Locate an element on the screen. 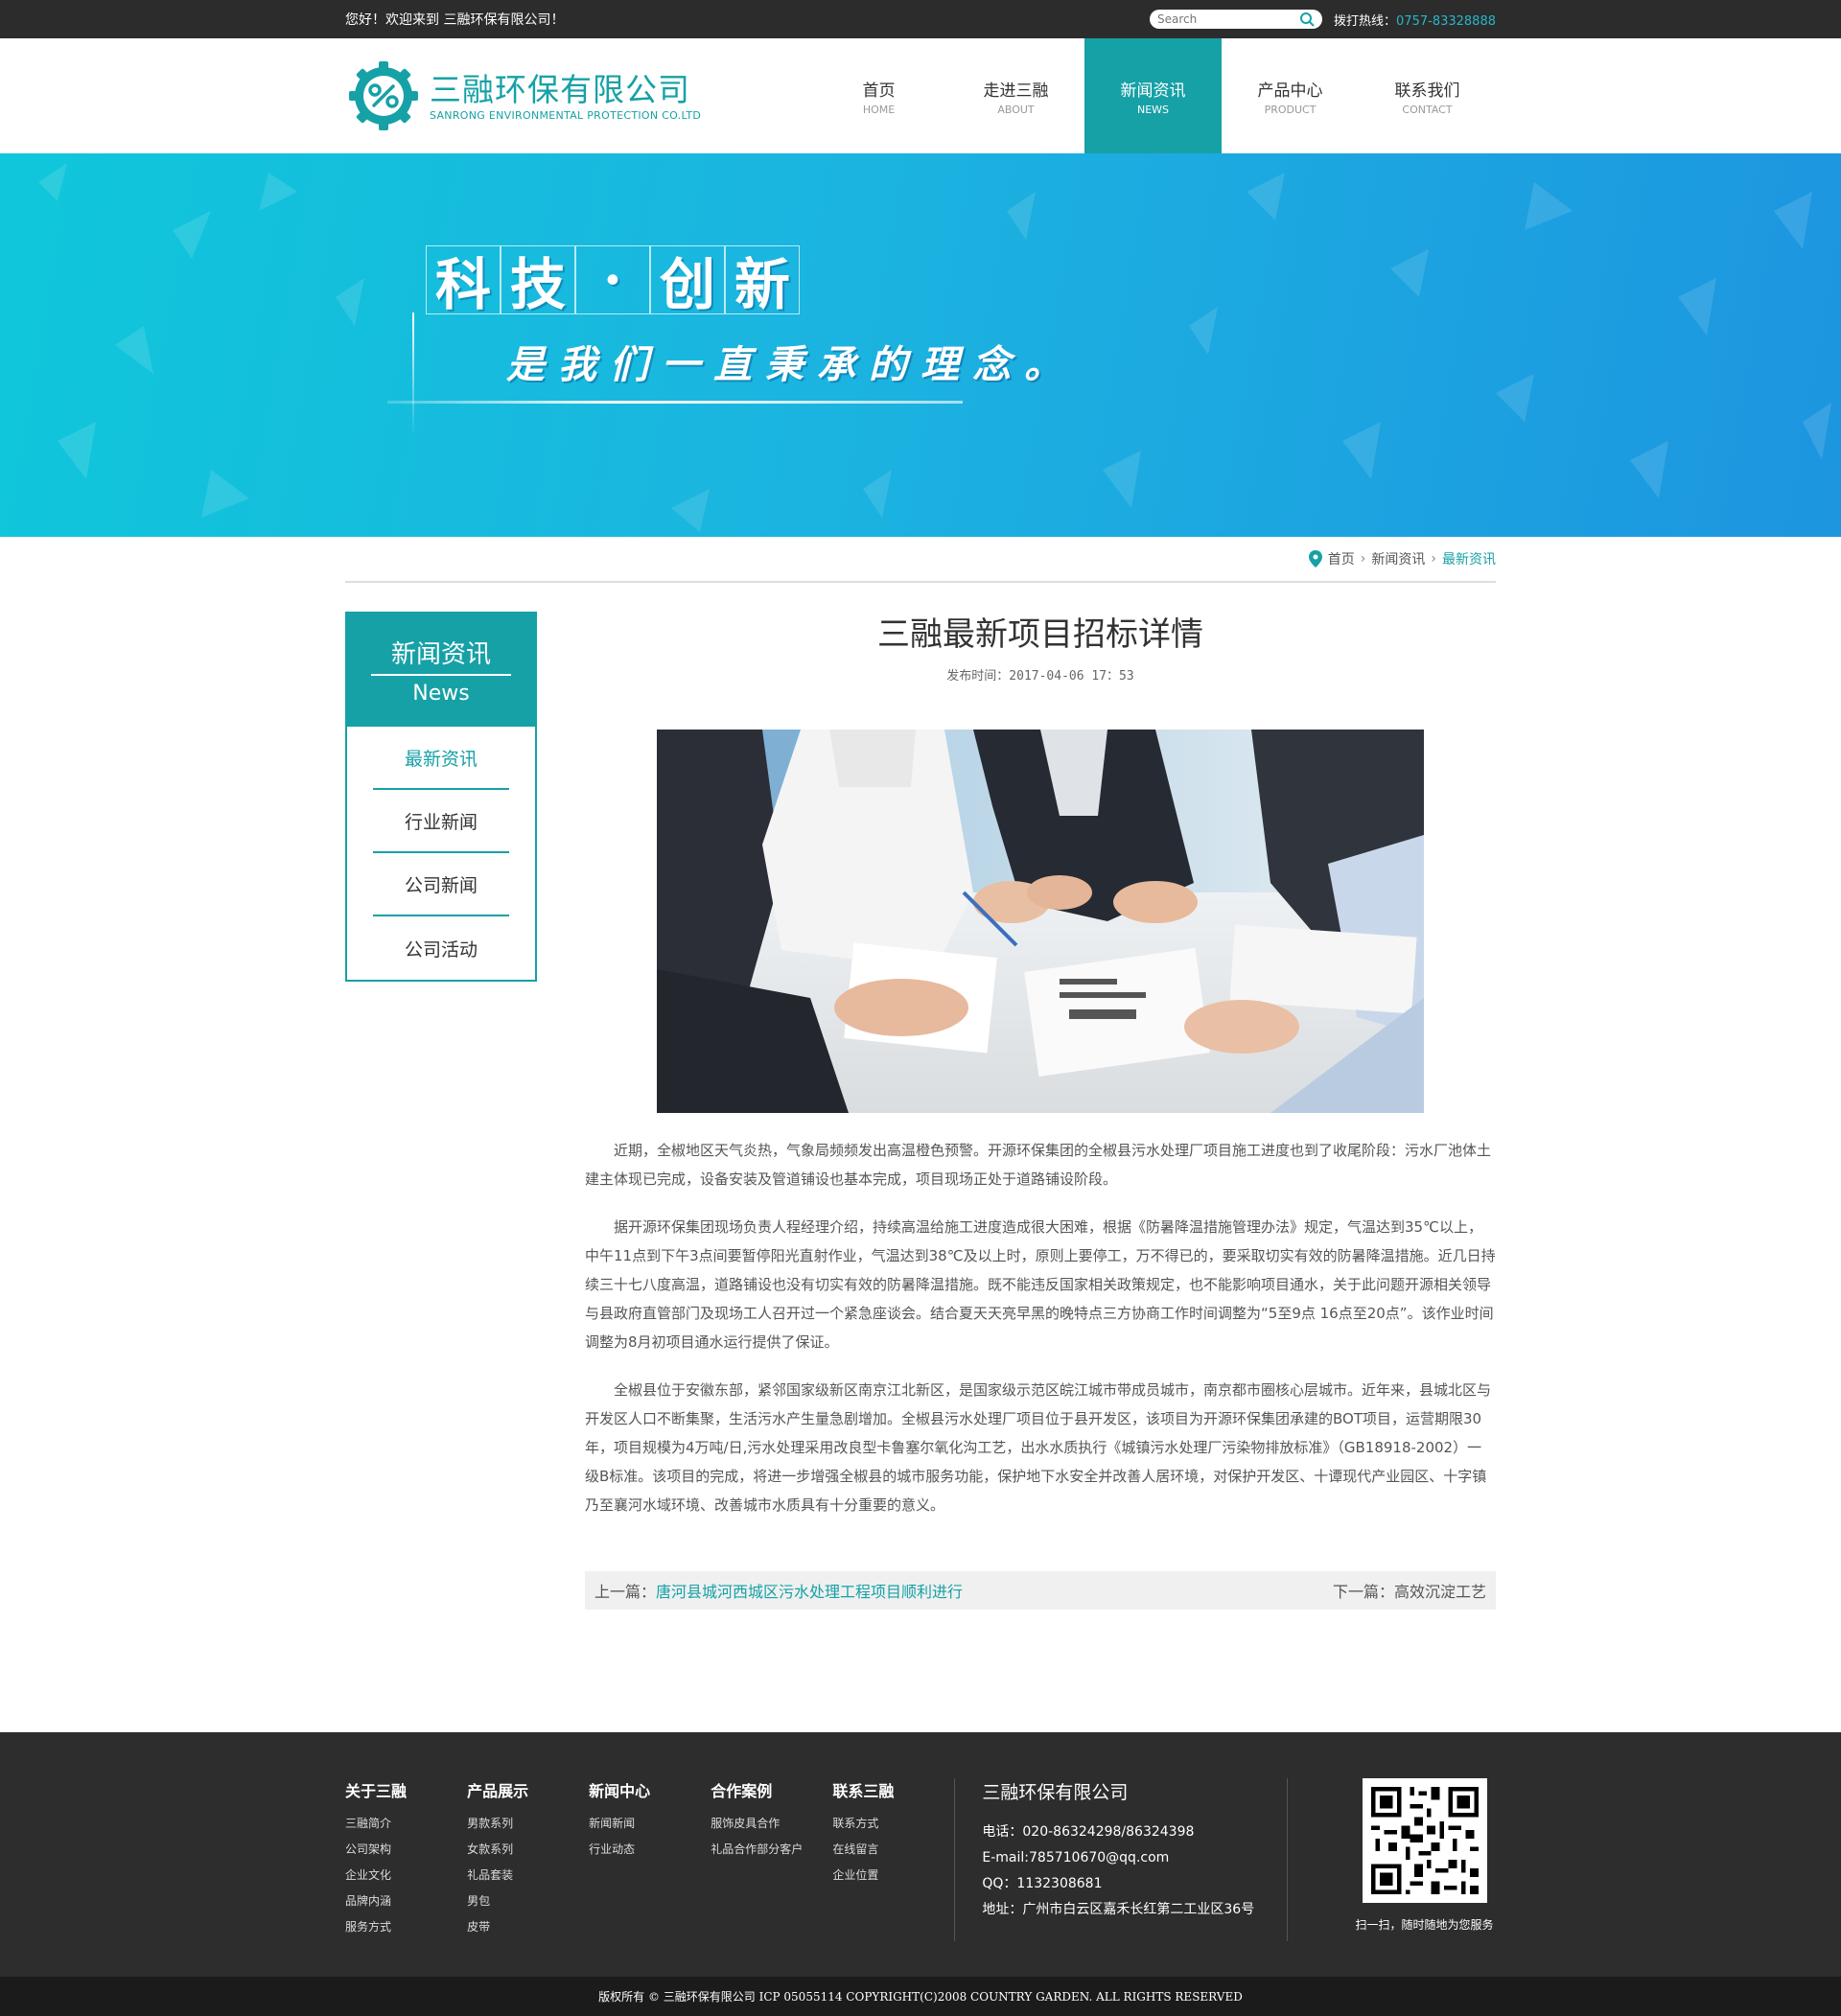 The height and width of the screenshot is (2016, 1841). footer-col-title: 产品展示 is located at coordinates (498, 1791).